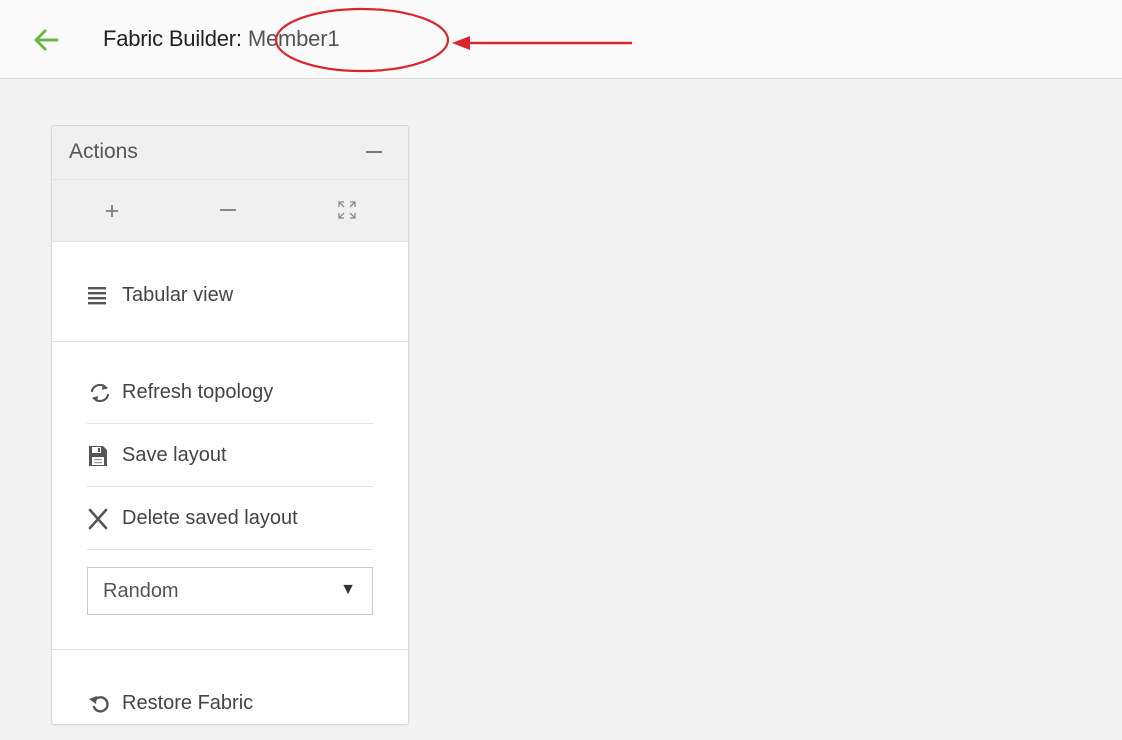 The height and width of the screenshot is (740, 1122). I want to click on restore-section: Restore Fabric, so click(230, 695).